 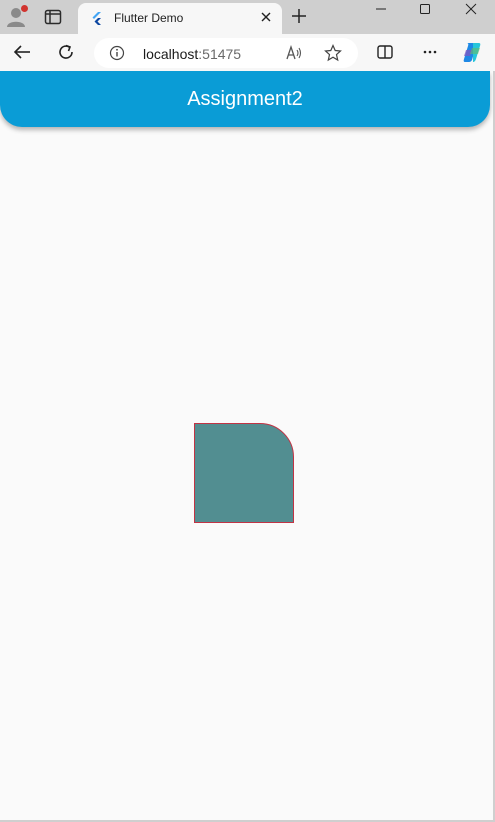 I want to click on url-port: :51475, so click(x=220, y=54).